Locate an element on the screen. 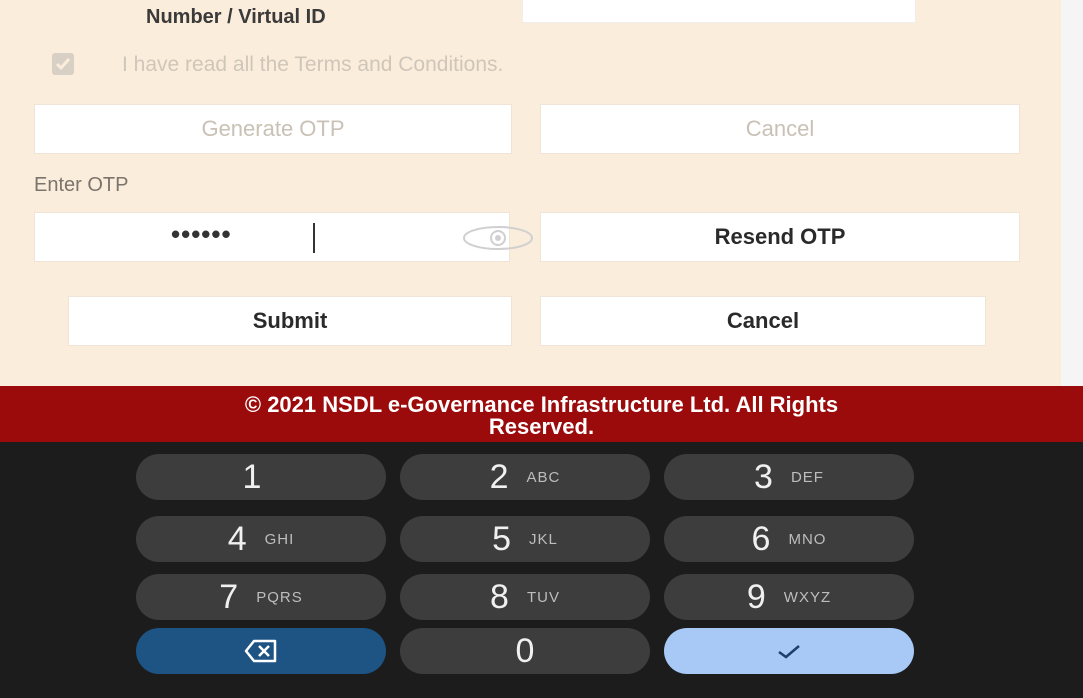 The image size is (1083, 698). key-letters: MNO is located at coordinates (807, 539).